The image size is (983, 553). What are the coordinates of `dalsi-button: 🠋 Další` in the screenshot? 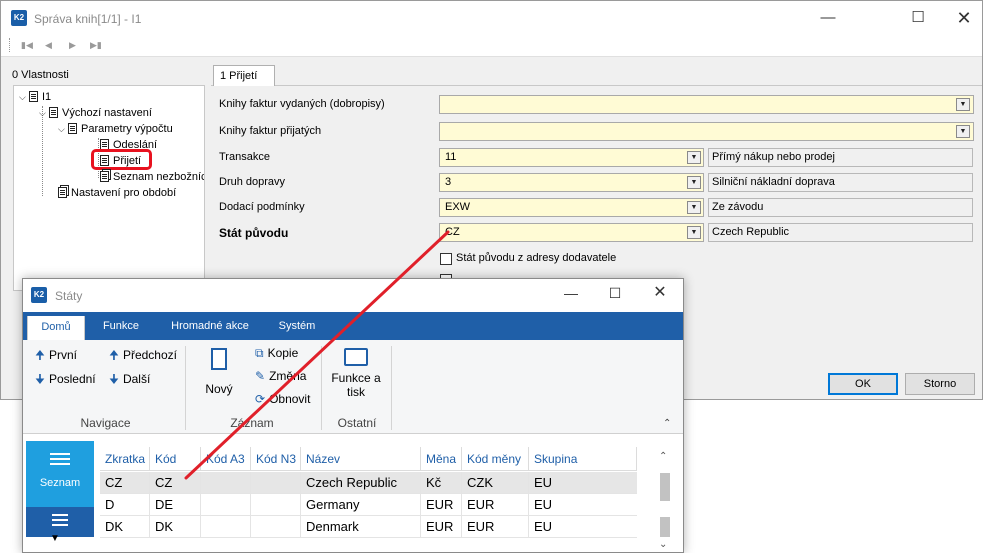 It's located at (129, 380).